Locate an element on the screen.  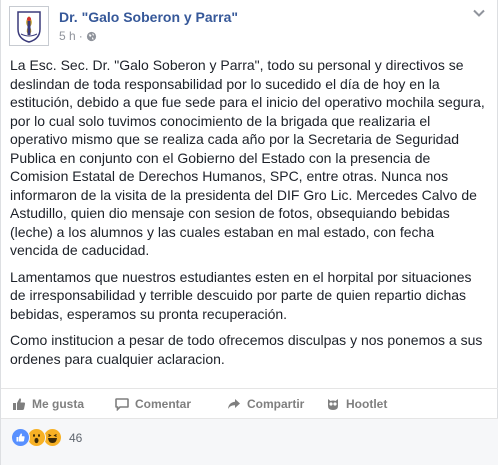
chevron-down-icon is located at coordinates (479, 13).